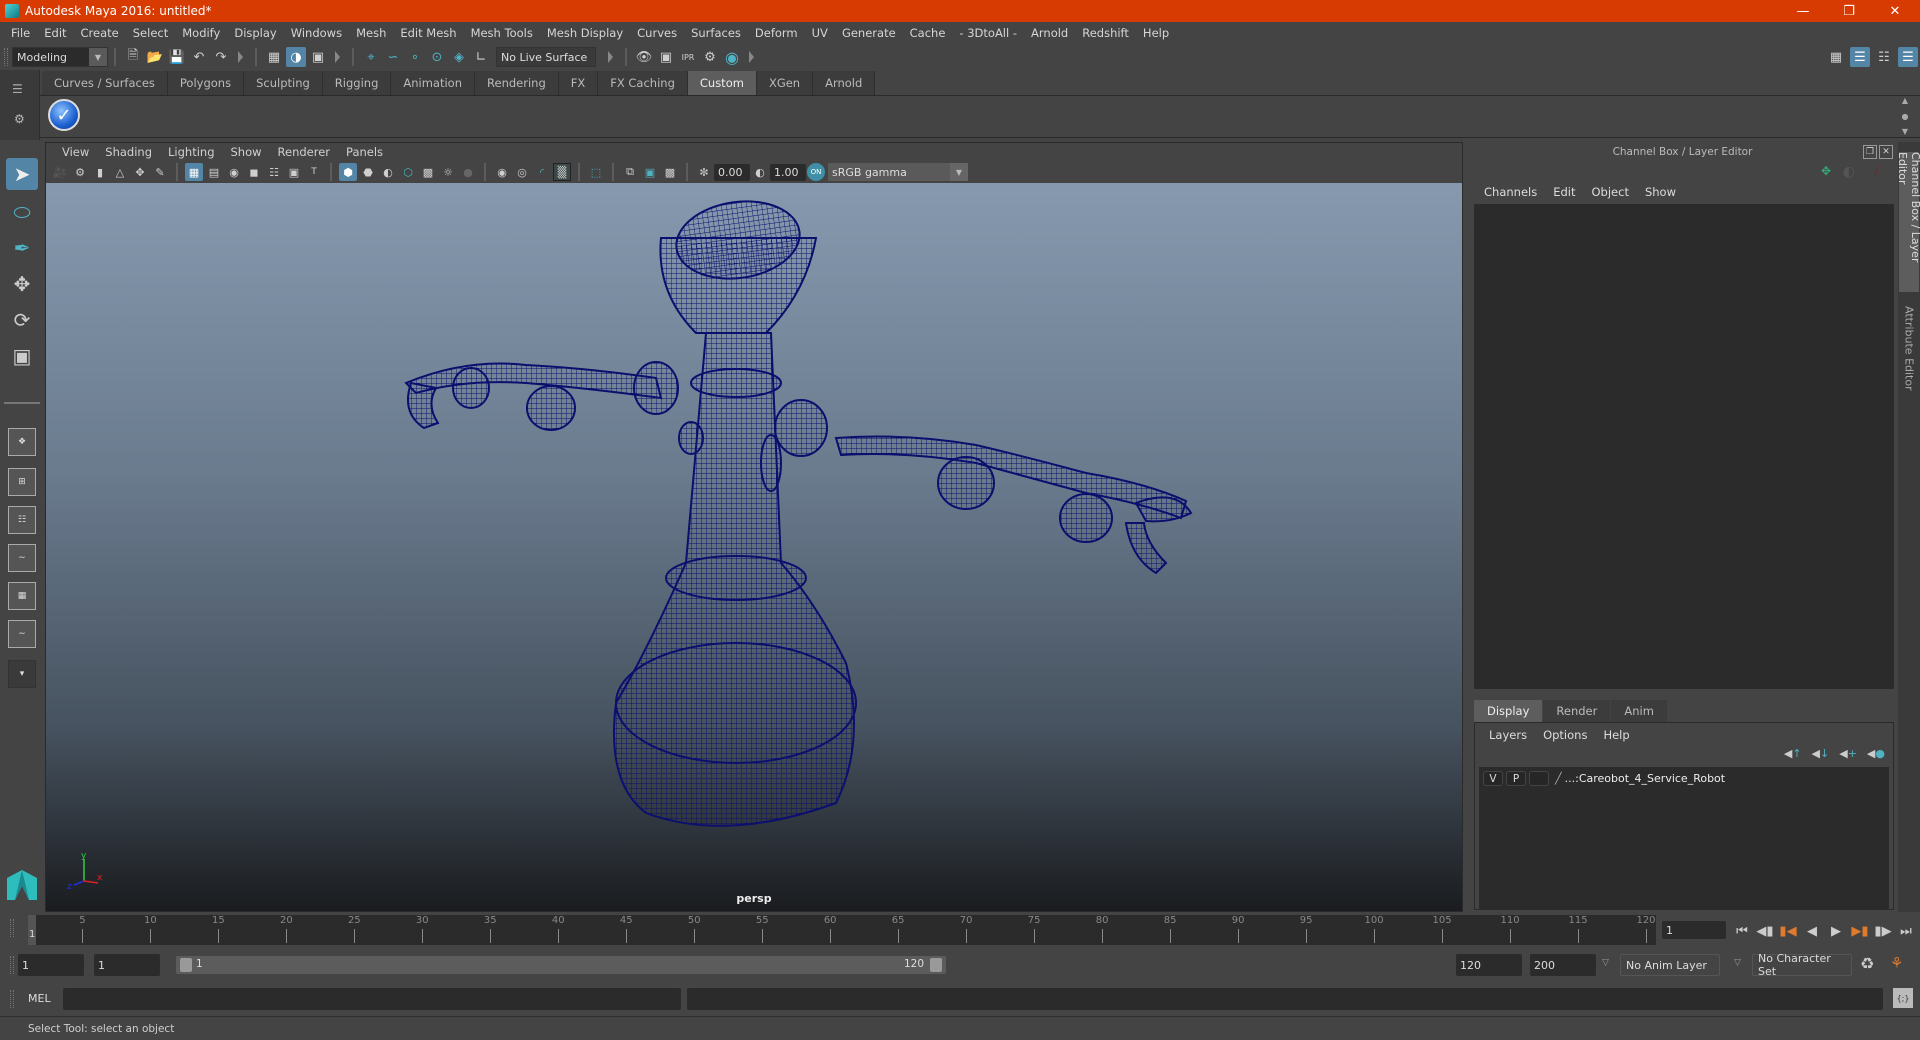 This screenshot has width=1920, height=1040. Describe the element at coordinates (1639, 711) in the screenshot. I see `tab-anim: Anim` at that location.